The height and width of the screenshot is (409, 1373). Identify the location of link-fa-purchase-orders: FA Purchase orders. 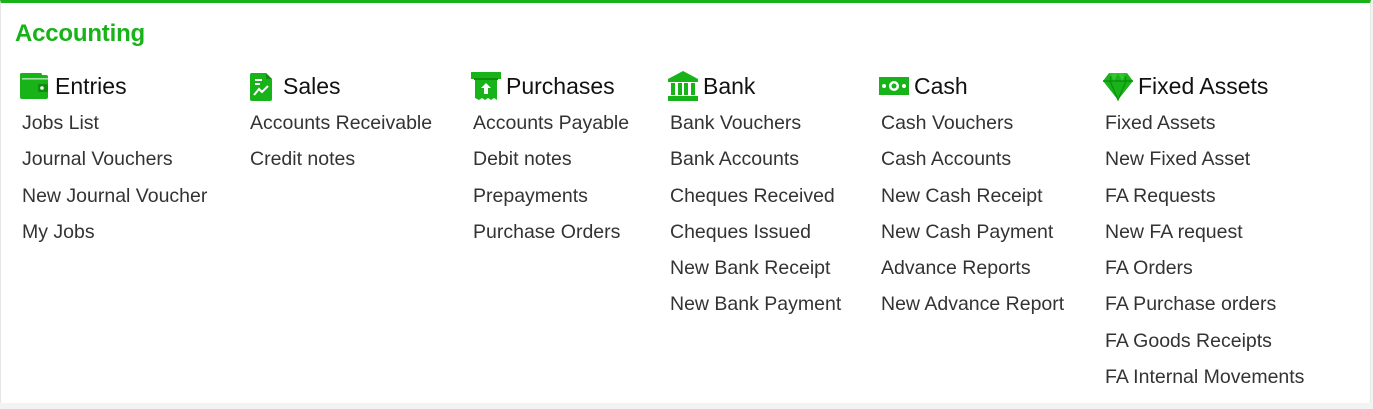
(1203, 304).